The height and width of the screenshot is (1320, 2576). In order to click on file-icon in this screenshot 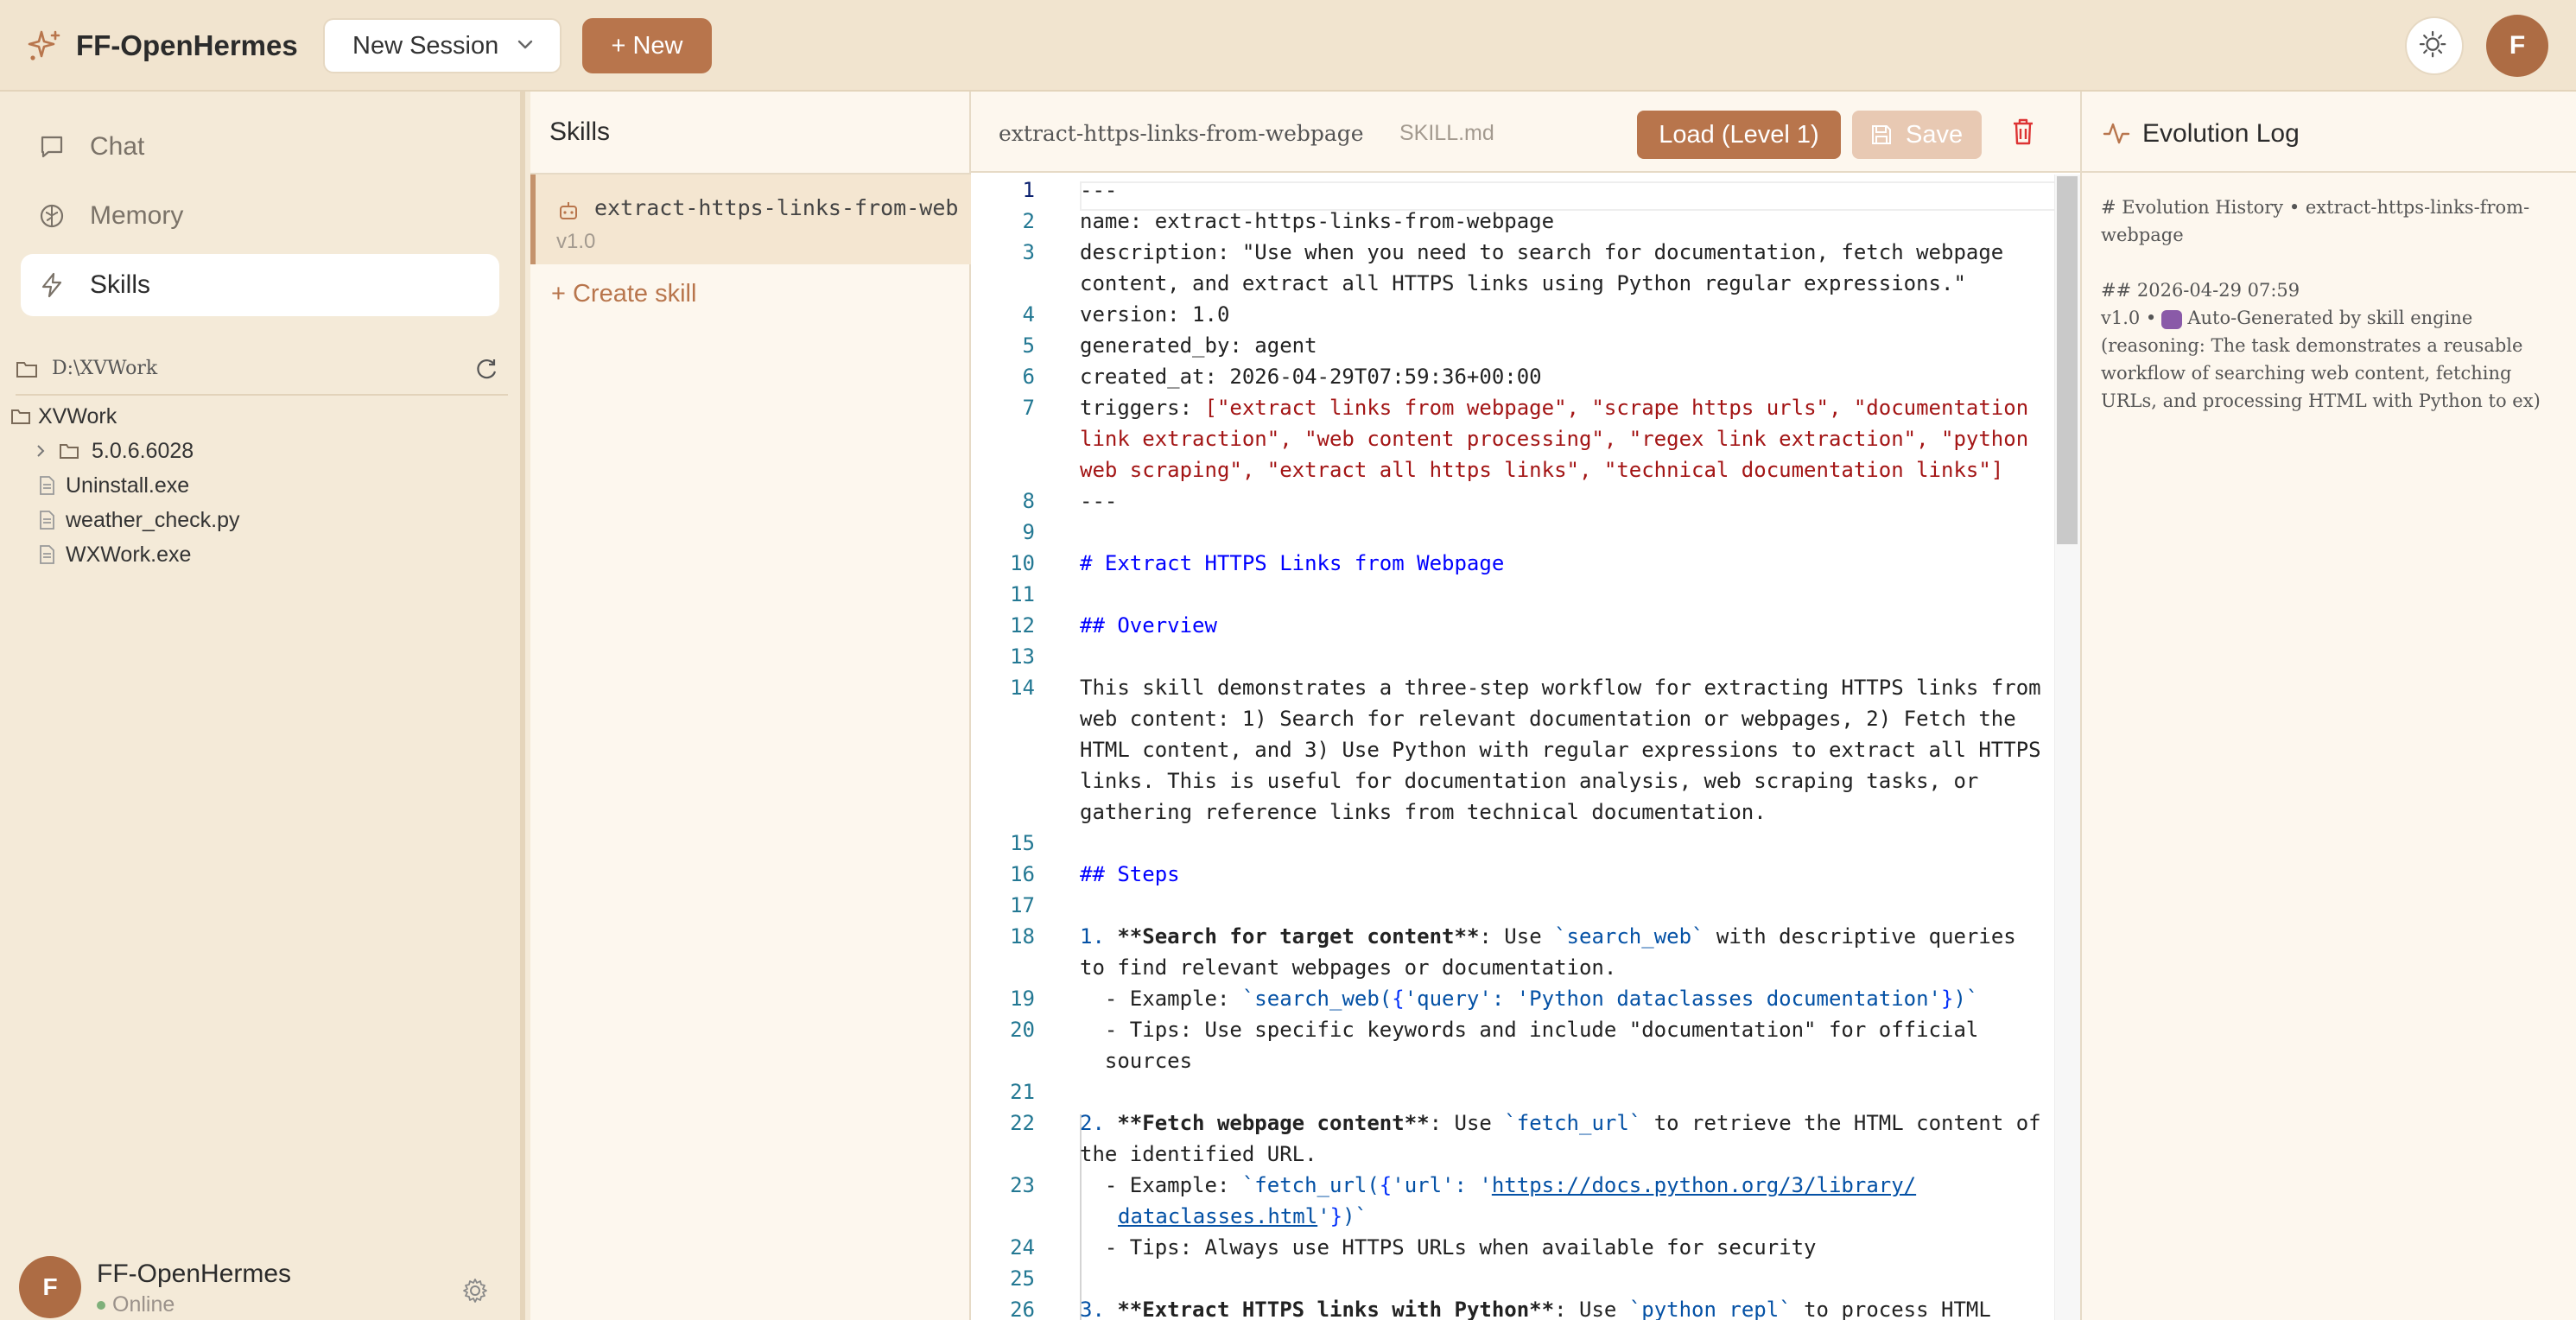, I will do `click(47, 485)`.